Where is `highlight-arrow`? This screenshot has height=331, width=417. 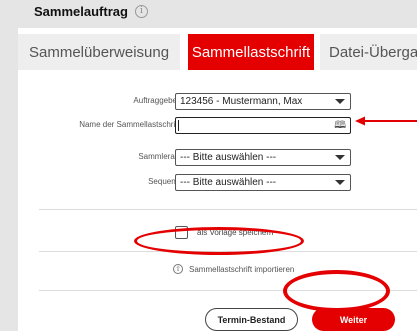
highlight-arrow is located at coordinates (386, 121).